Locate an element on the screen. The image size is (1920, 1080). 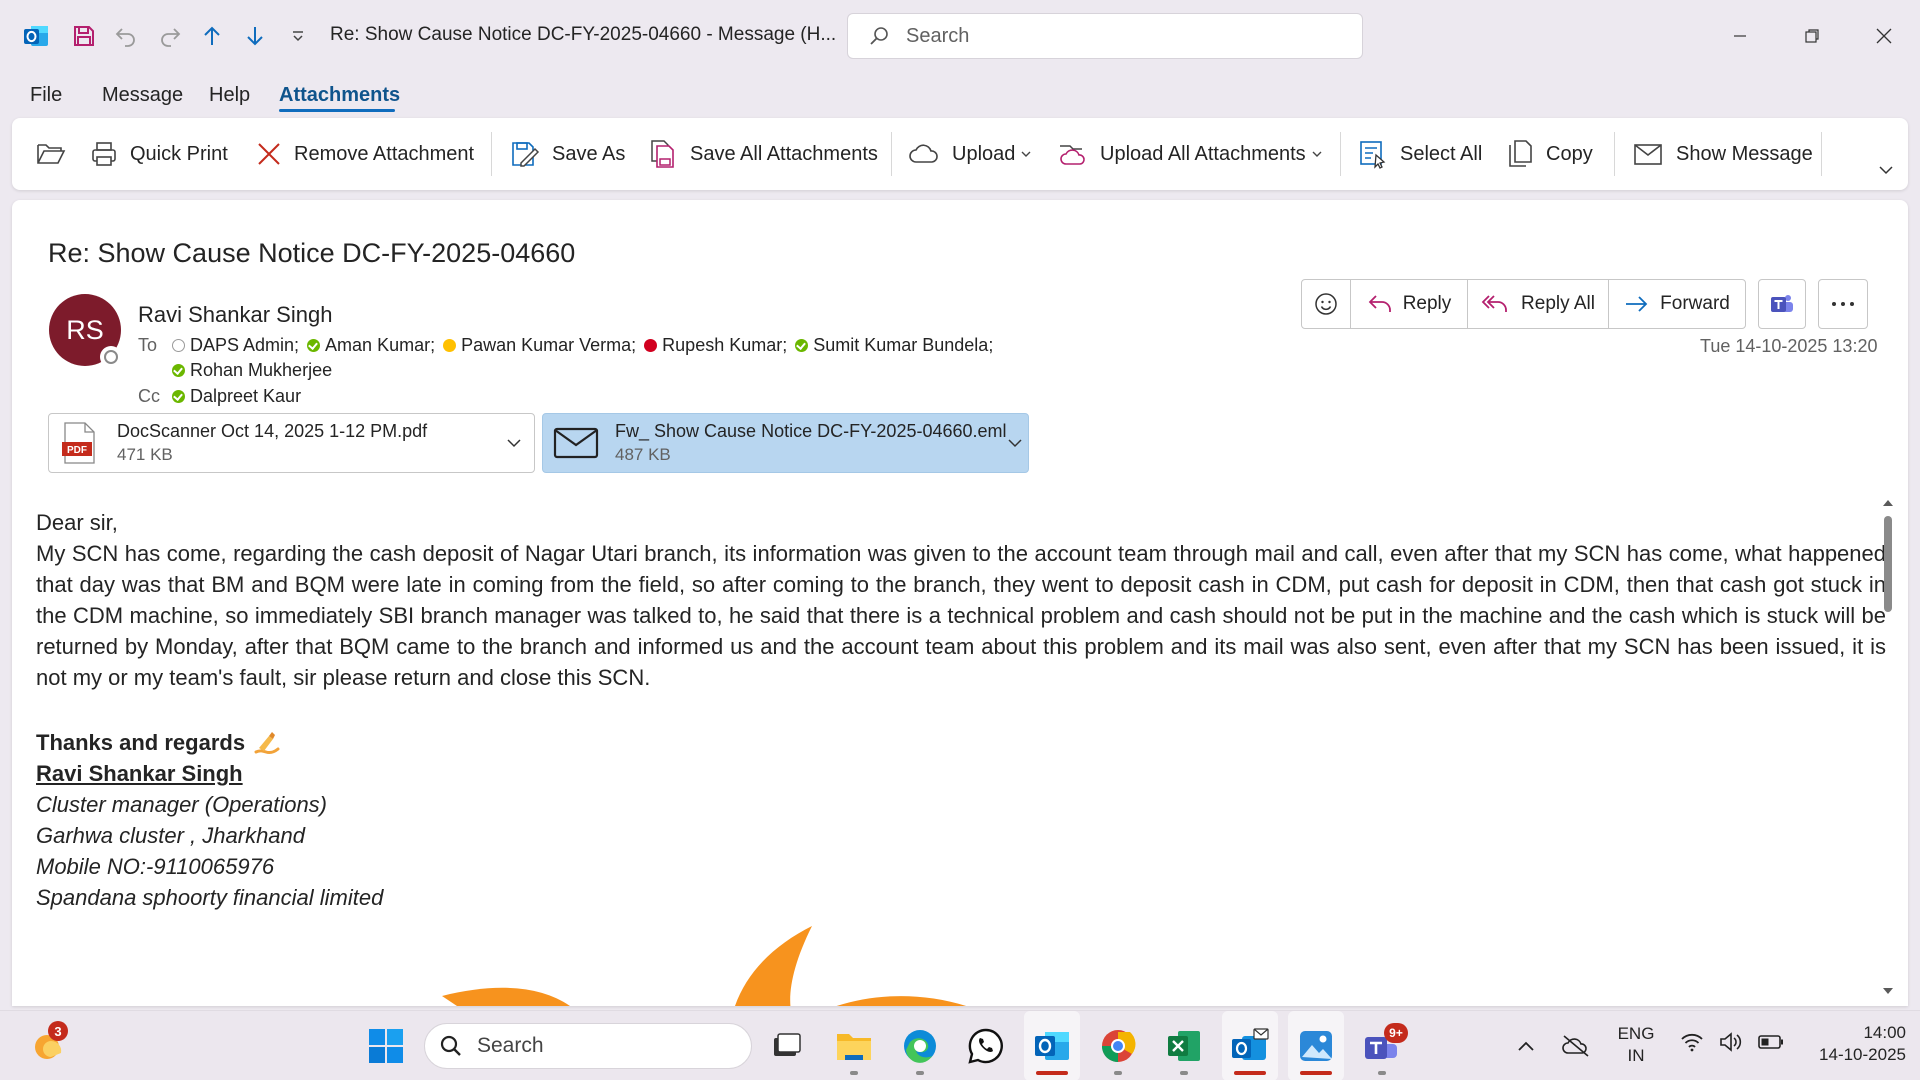
menu-attachments: Attachments is located at coordinates (339, 95).